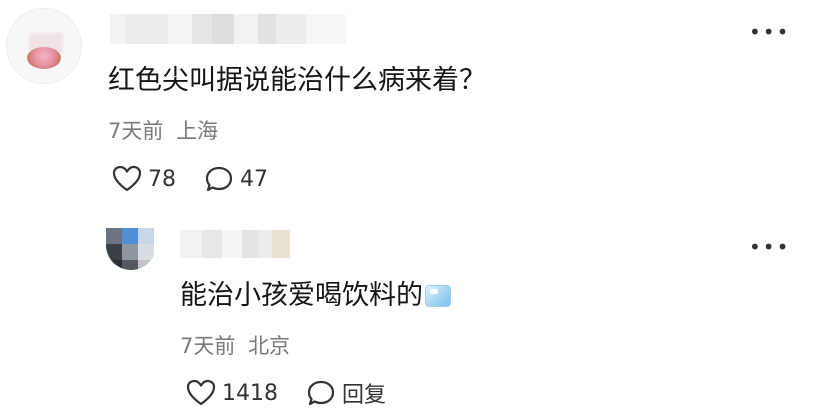 This screenshot has height=410, width=822. What do you see at coordinates (250, 393) in the screenshot?
I see `reply-like-count: 1418` at bounding box center [250, 393].